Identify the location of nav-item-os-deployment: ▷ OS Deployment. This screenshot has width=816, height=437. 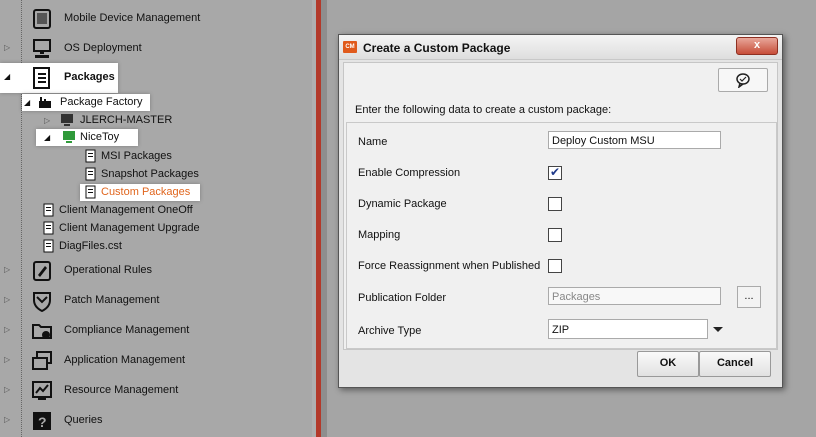
(156, 49).